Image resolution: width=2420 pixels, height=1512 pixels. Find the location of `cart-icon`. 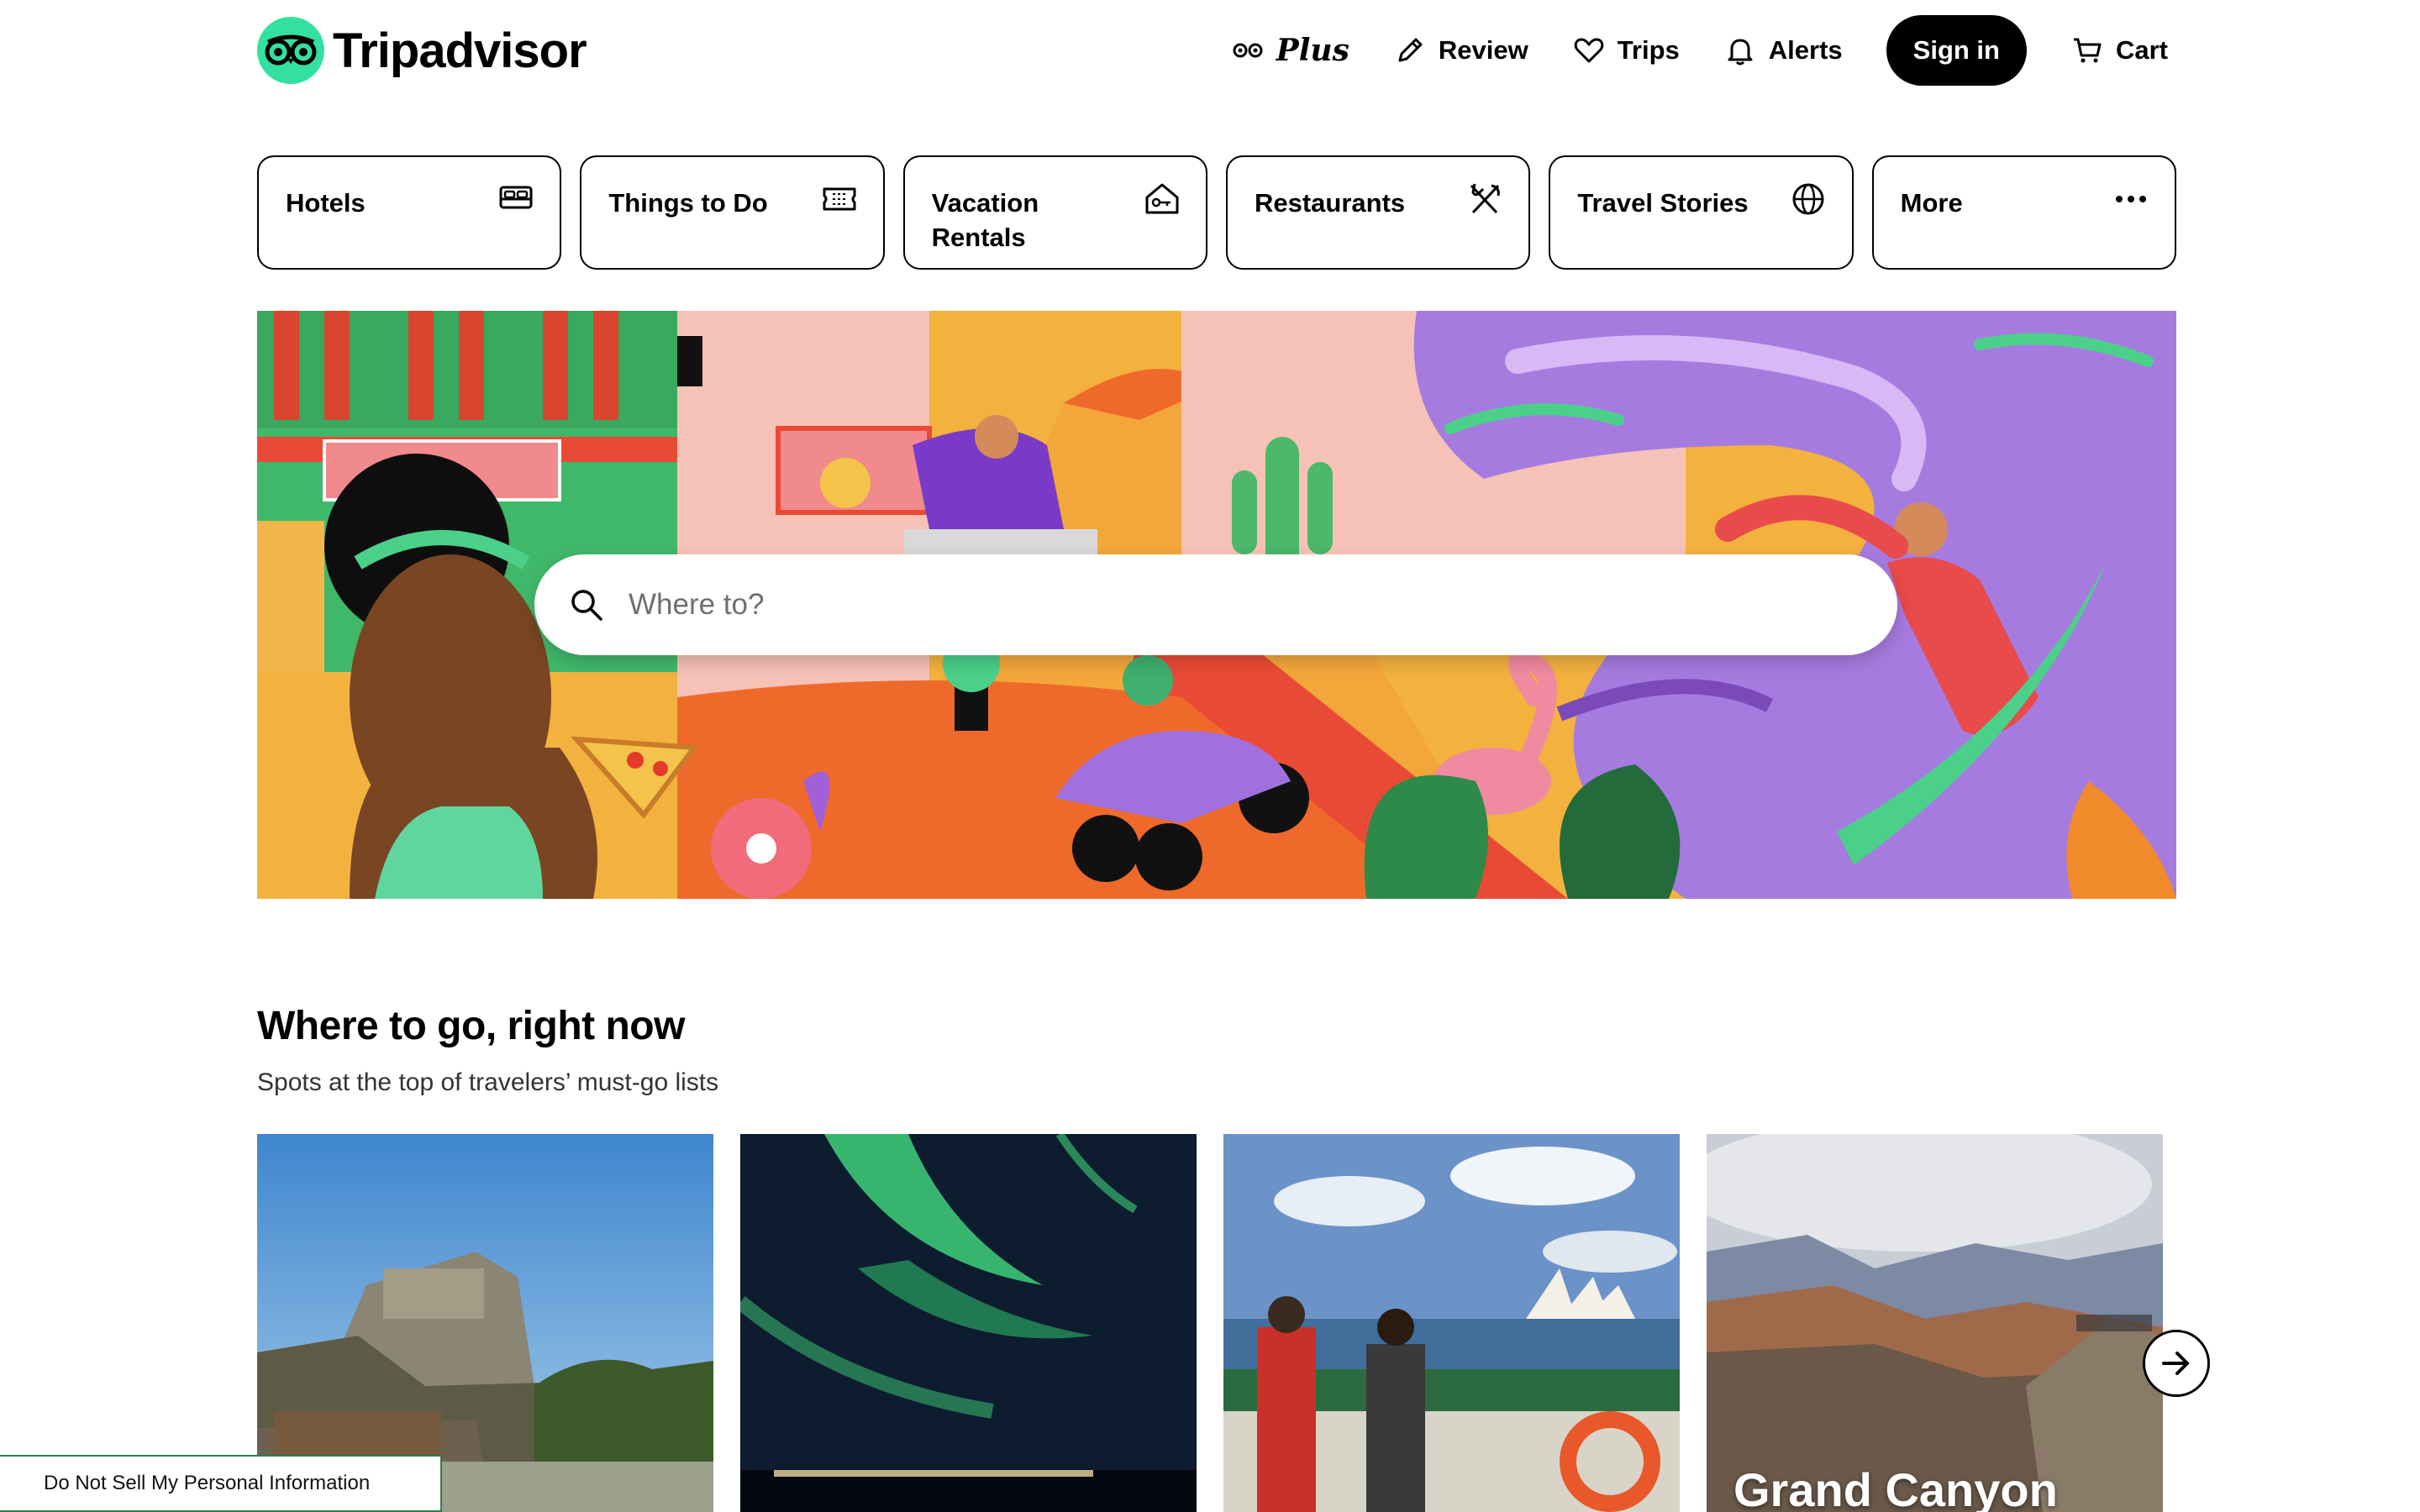

cart-icon is located at coordinates (2087, 50).